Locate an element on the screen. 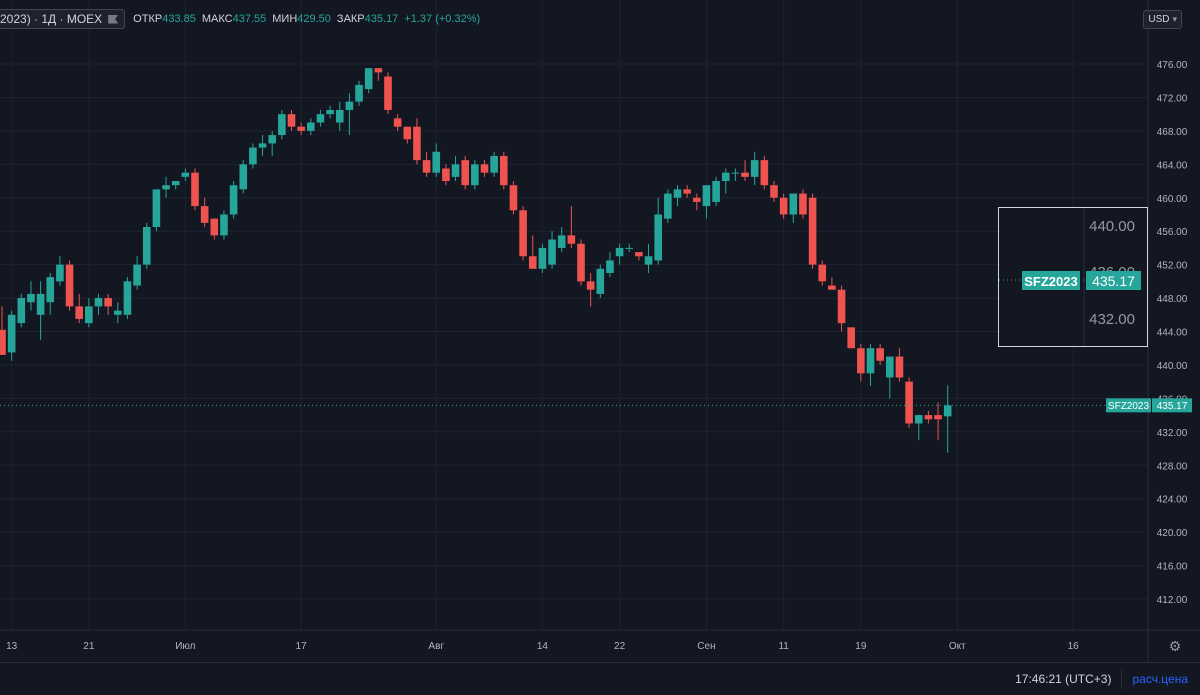 This screenshot has width=1200, height=695. time-tick-label: 22 is located at coordinates (620, 646).